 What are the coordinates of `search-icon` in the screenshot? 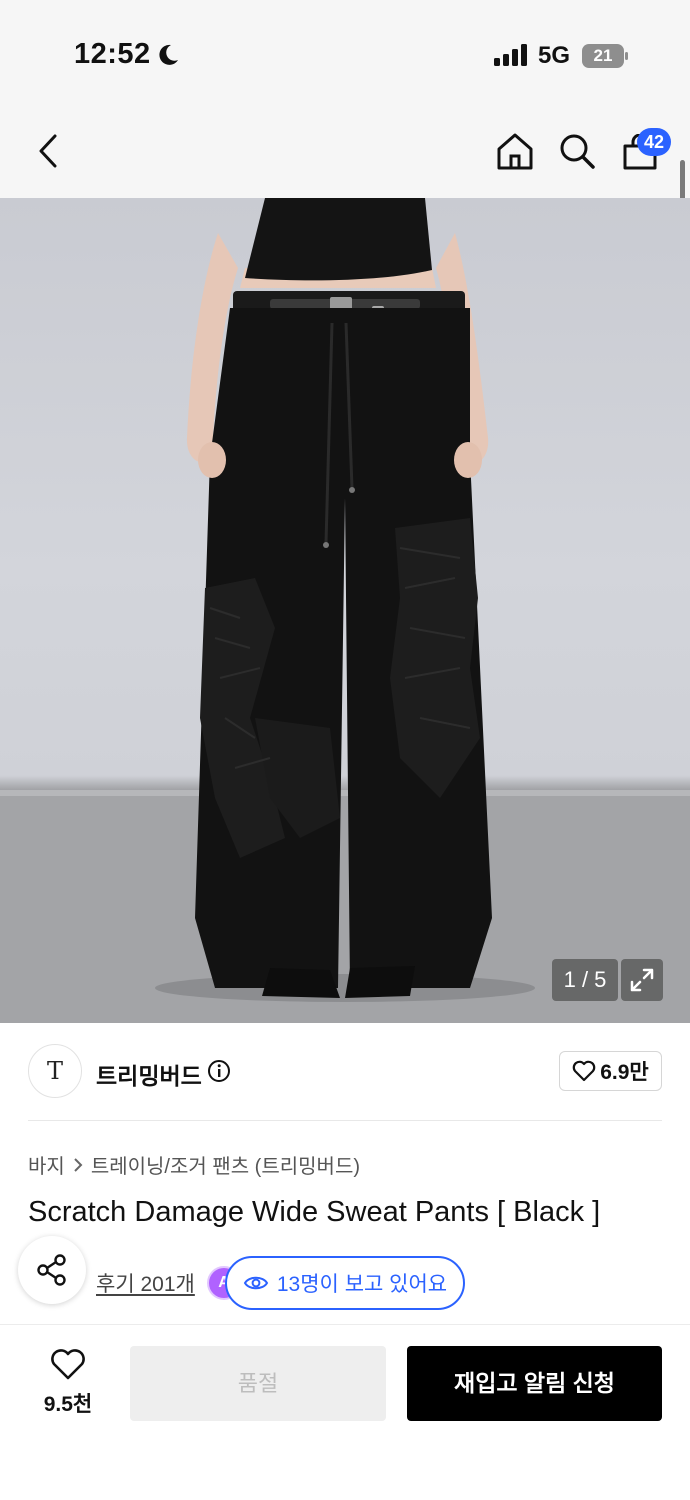 It's located at (577, 151).